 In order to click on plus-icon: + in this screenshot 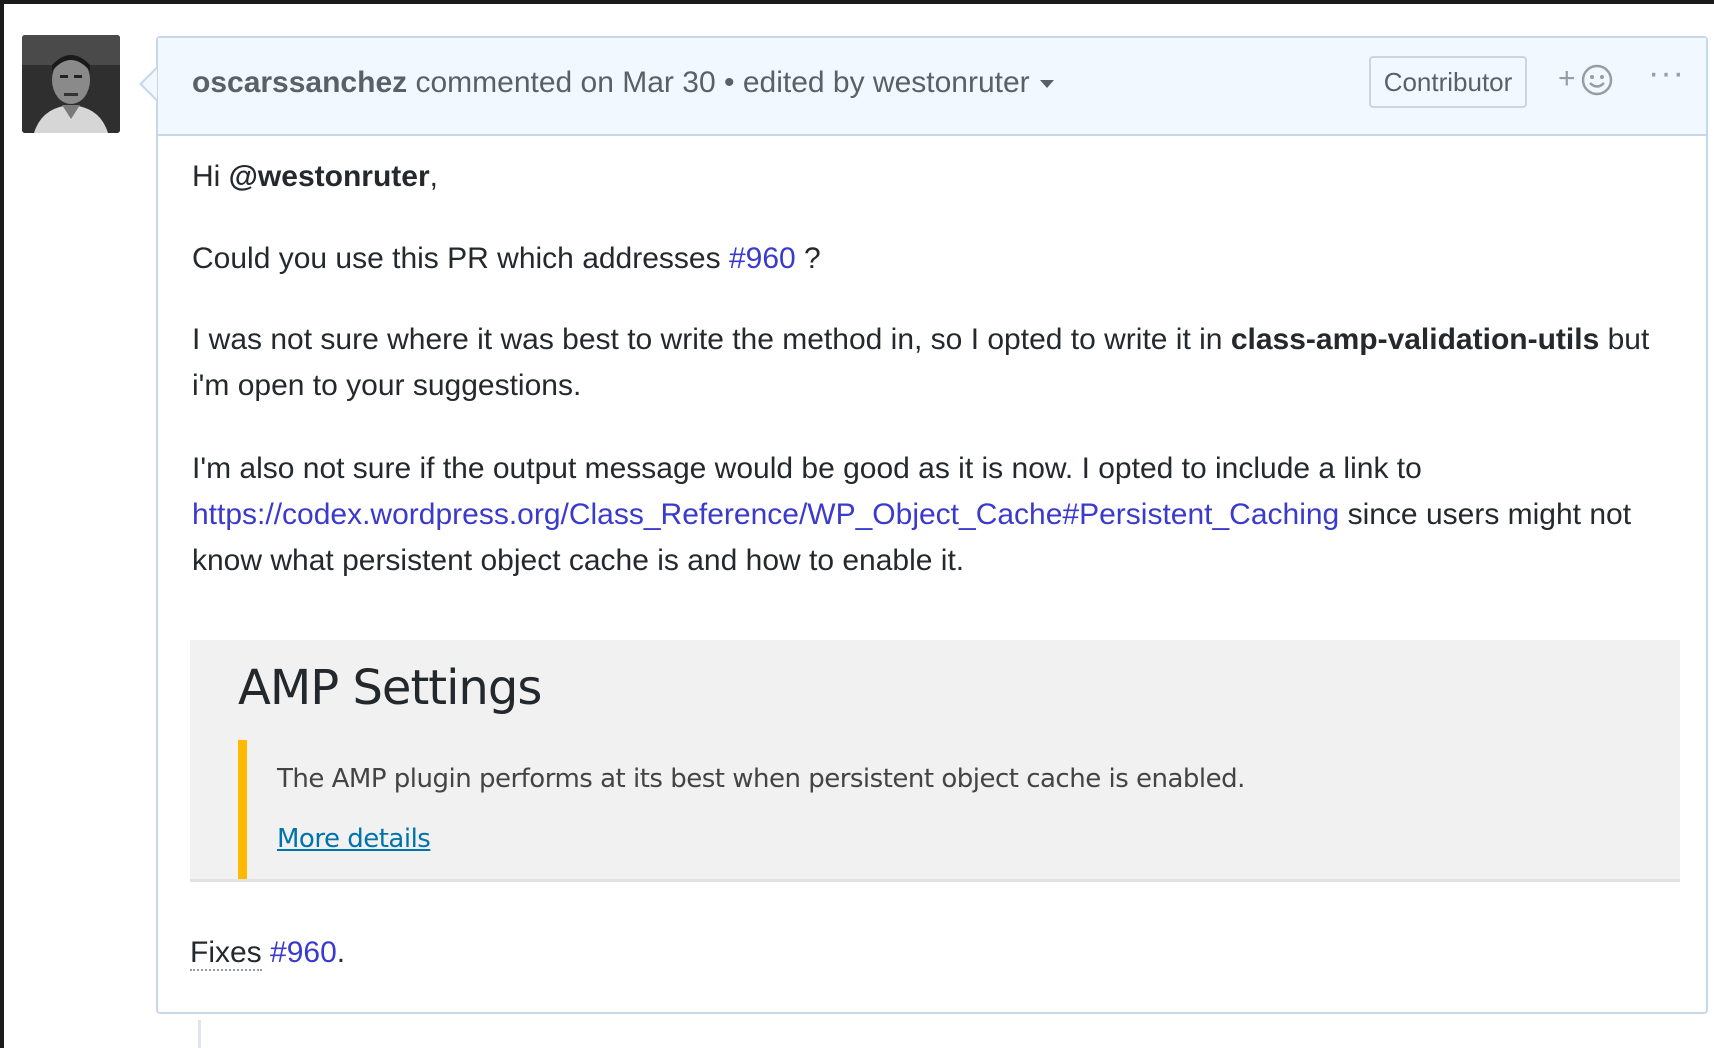, I will do `click(1567, 78)`.